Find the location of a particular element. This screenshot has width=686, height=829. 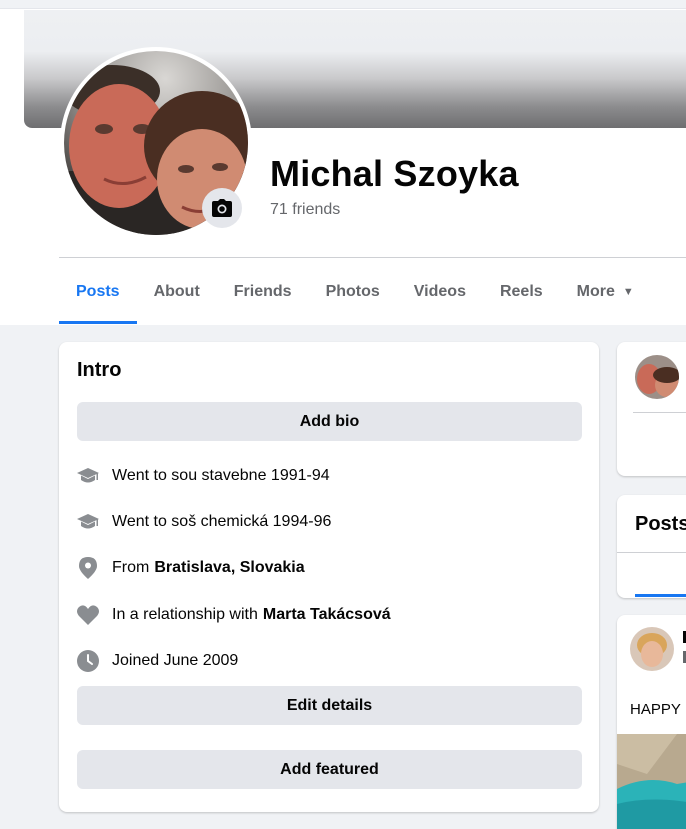

clock-icon is located at coordinates (88, 661).